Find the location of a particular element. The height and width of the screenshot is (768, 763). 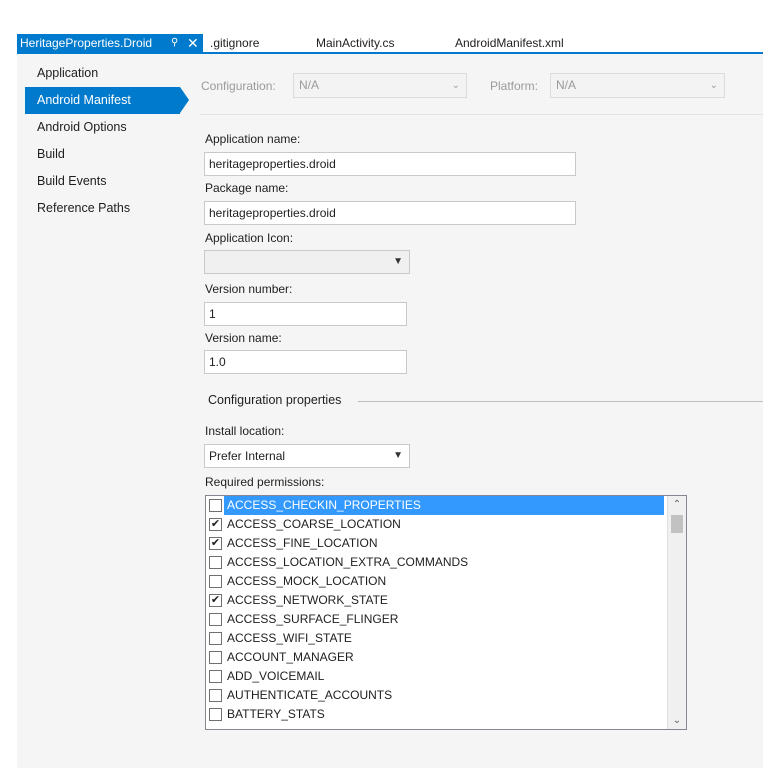

tab-gitignore: .gitignore is located at coordinates (234, 43).